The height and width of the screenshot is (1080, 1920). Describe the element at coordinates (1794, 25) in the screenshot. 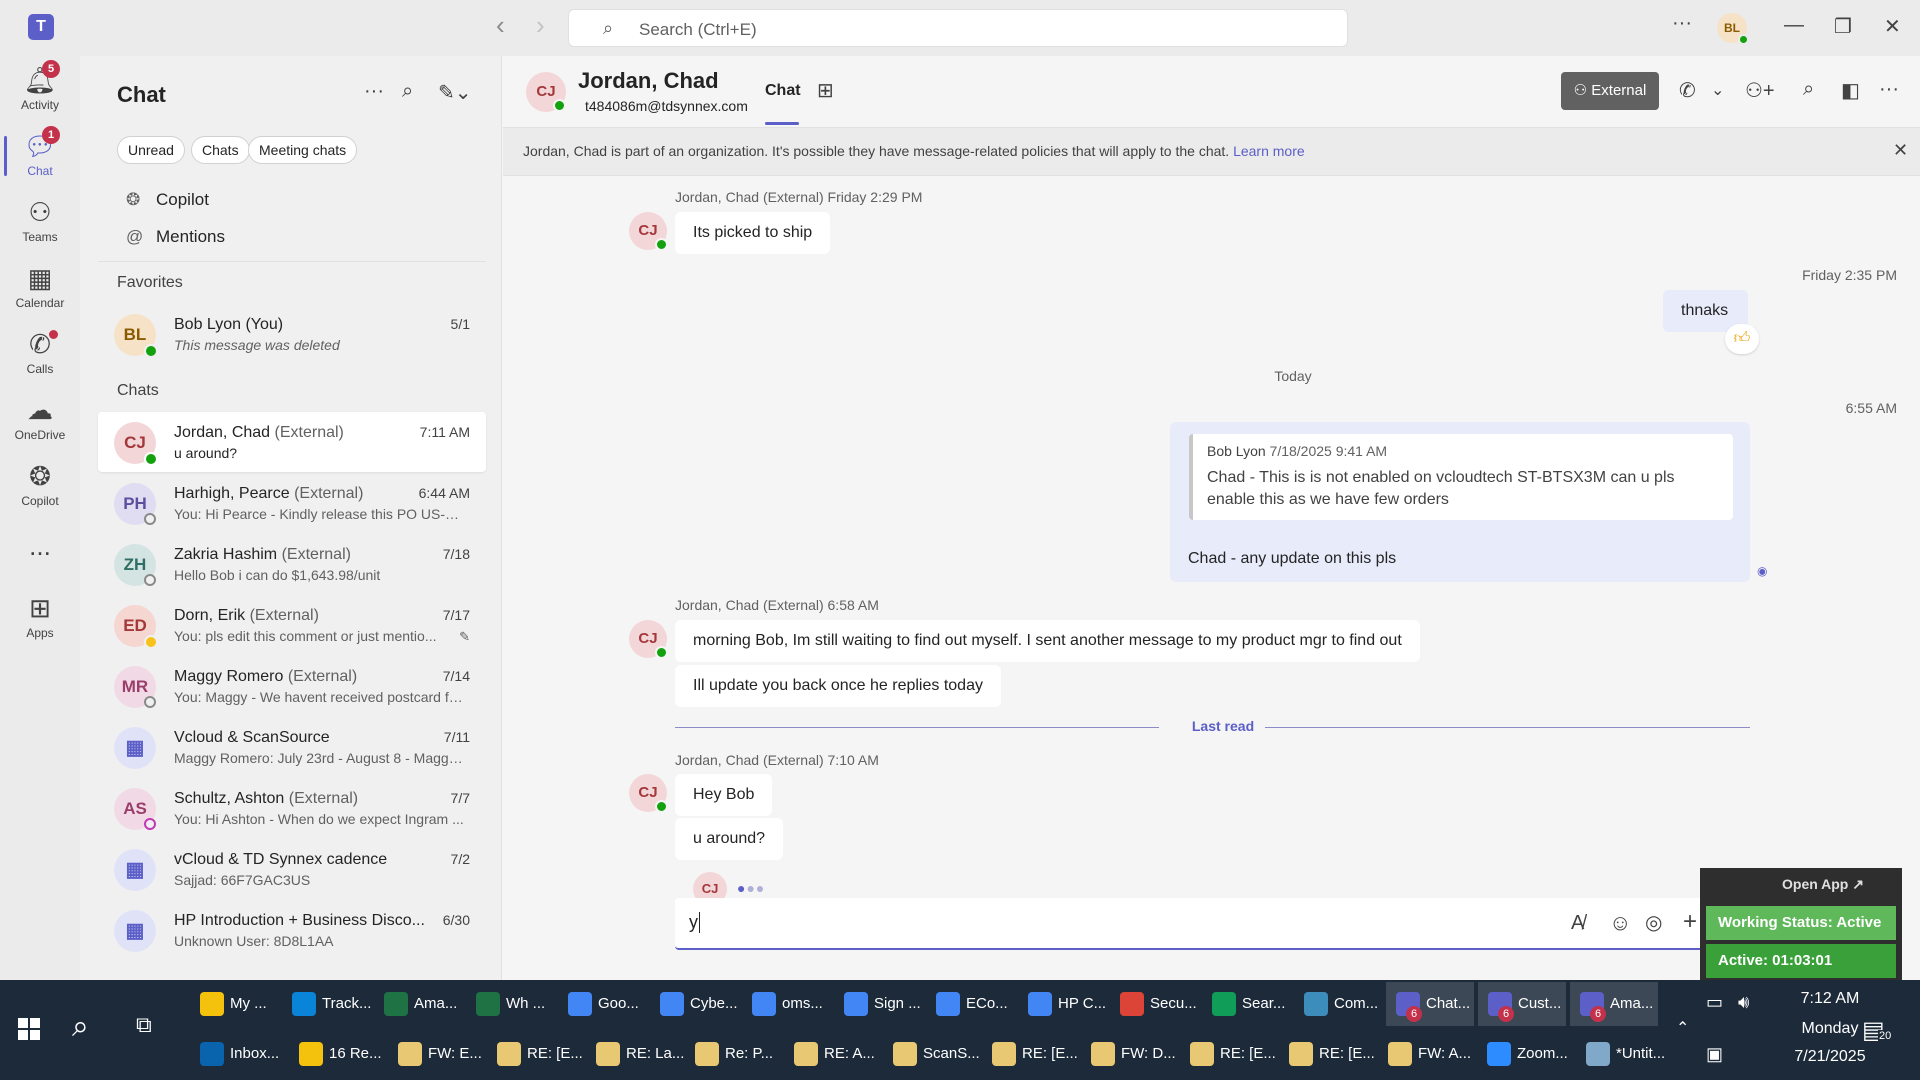

I see `minimize-icon: —` at that location.